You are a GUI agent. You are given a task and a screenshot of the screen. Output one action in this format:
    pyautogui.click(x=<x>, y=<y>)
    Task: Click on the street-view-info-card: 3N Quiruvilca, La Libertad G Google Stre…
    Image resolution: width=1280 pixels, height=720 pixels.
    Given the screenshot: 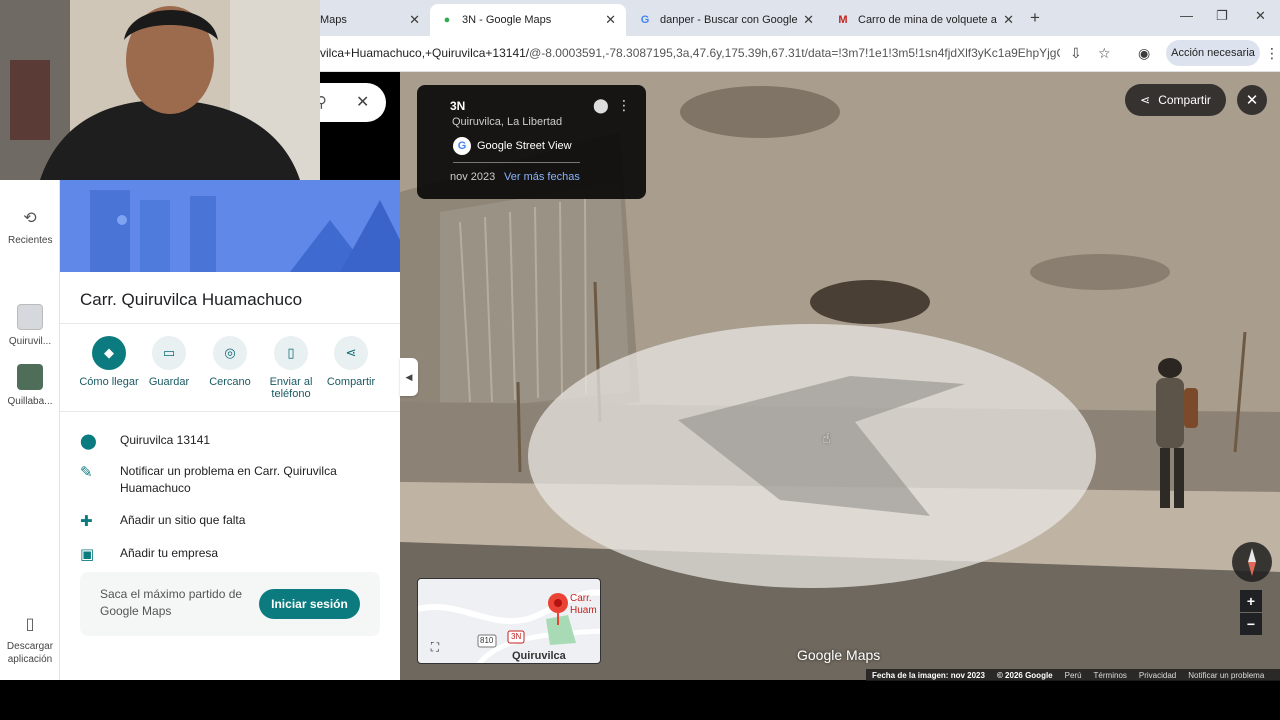 What is the action you would take?
    pyautogui.click(x=531, y=142)
    